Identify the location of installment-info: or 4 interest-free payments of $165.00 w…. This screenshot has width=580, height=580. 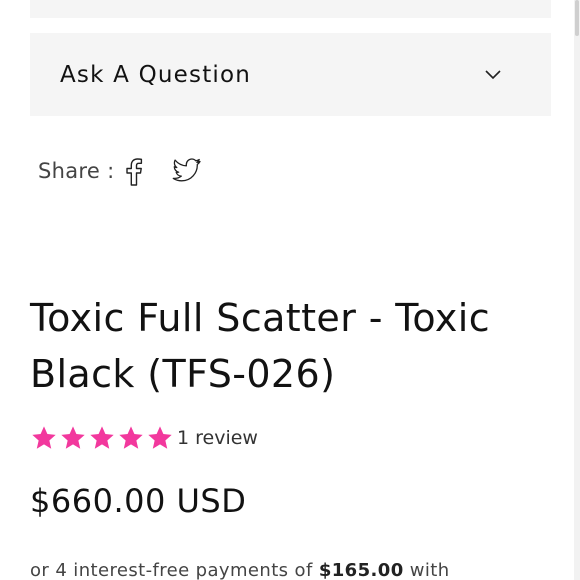
(240, 570).